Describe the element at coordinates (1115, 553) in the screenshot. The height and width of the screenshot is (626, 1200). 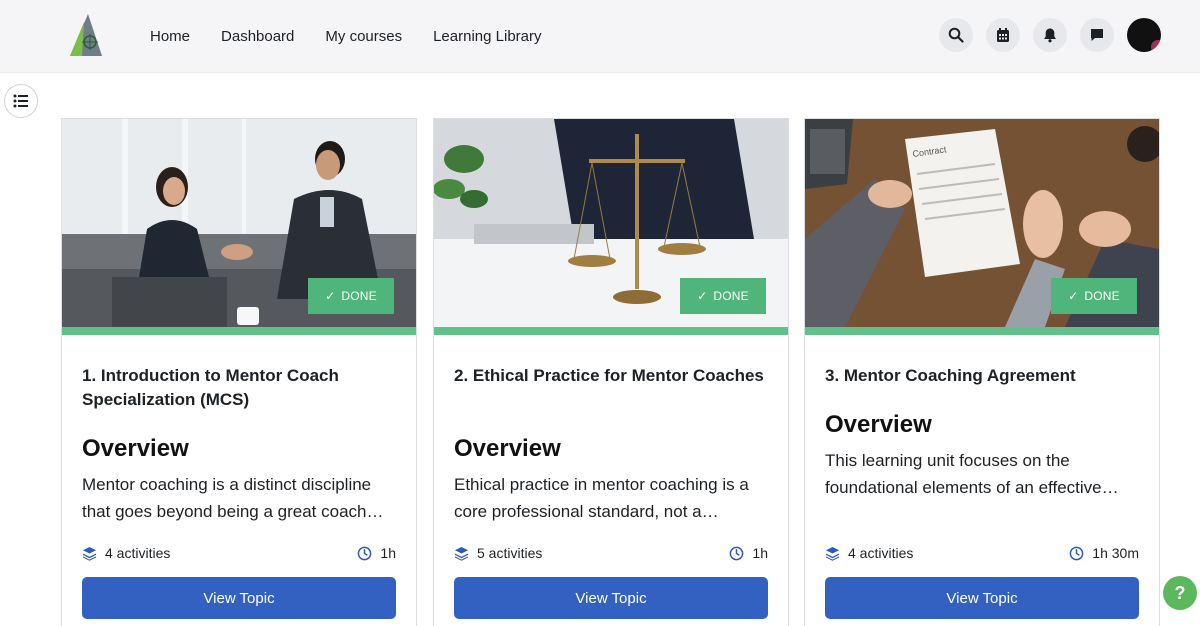
I see `duration: 1h 30m` at that location.